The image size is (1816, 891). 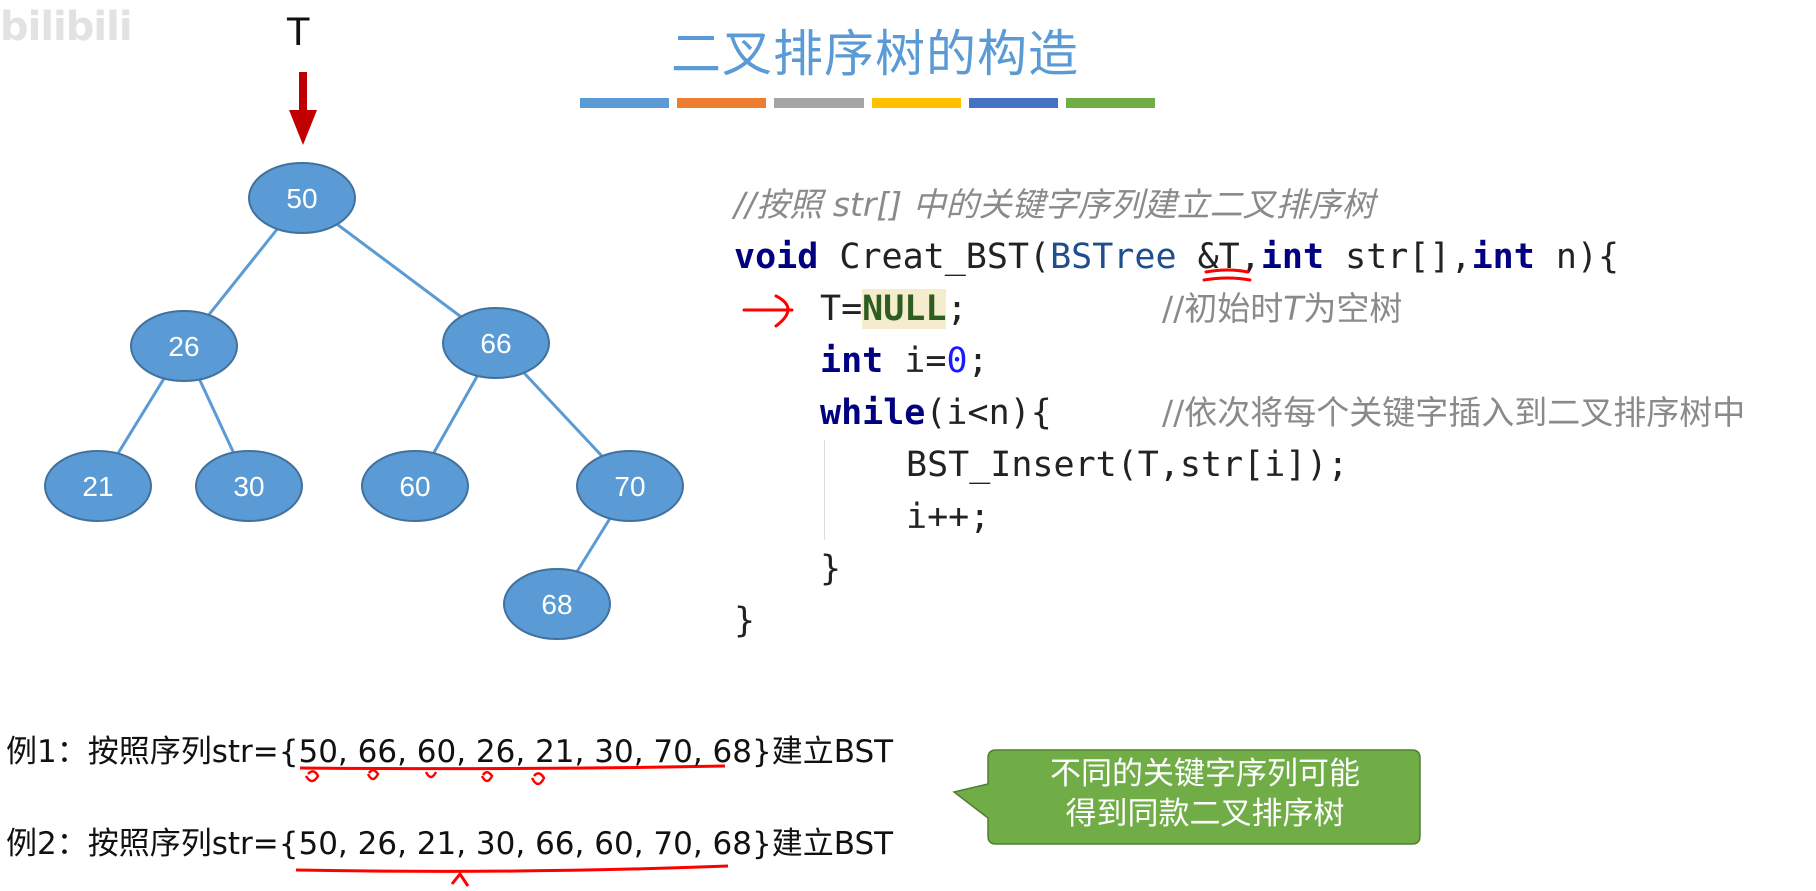 I want to click on tree-node-label: 21, so click(x=97, y=486).